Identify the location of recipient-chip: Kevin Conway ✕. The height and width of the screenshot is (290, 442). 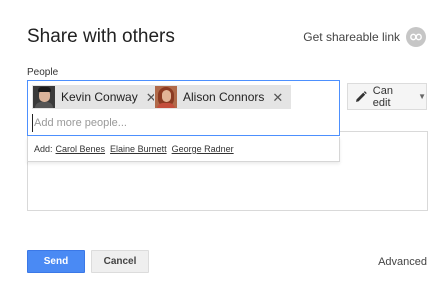
(98, 97).